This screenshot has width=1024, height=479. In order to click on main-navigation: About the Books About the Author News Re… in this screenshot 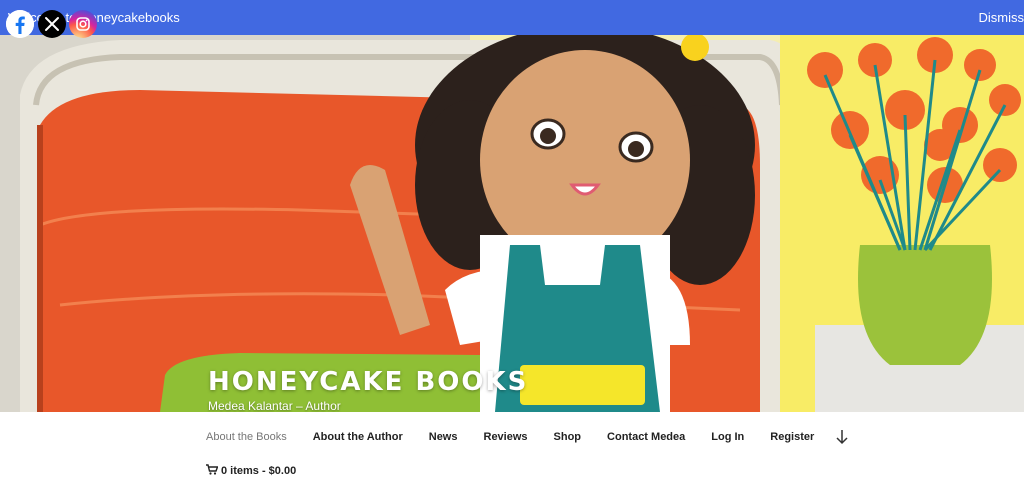, I will do `click(512, 445)`.